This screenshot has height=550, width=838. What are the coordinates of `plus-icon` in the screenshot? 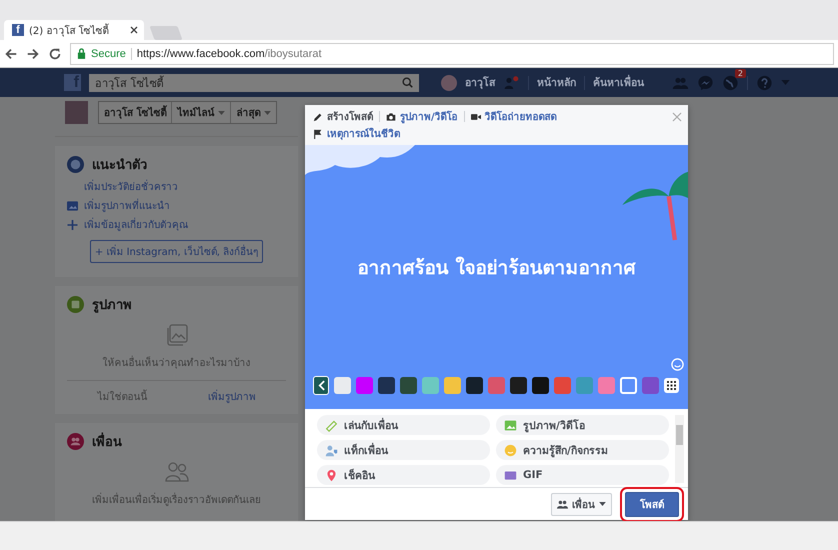 It's located at (72, 225).